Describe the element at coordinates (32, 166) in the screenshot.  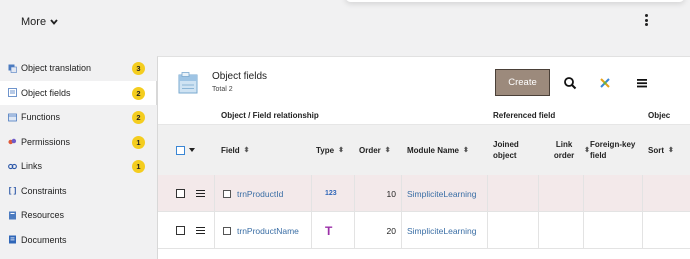
I see `sidebar-item-label: Links` at that location.